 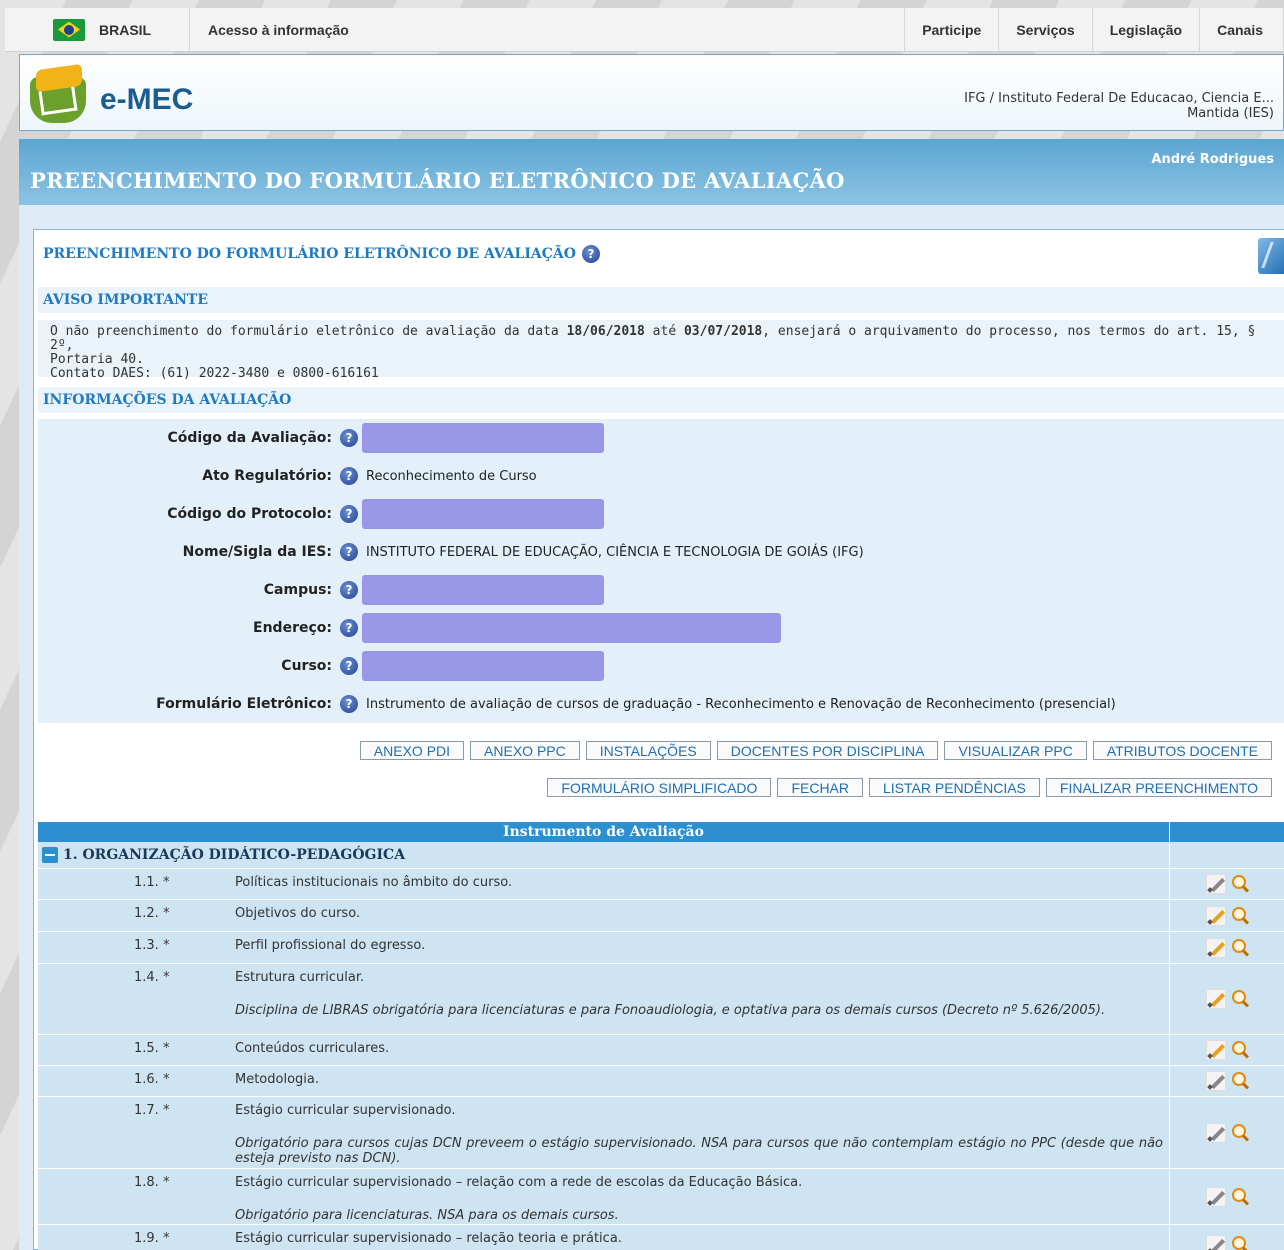 What do you see at coordinates (954, 787) in the screenshot?
I see `listar-pendencias-button: LISTAR PENDÊNCIAS` at bounding box center [954, 787].